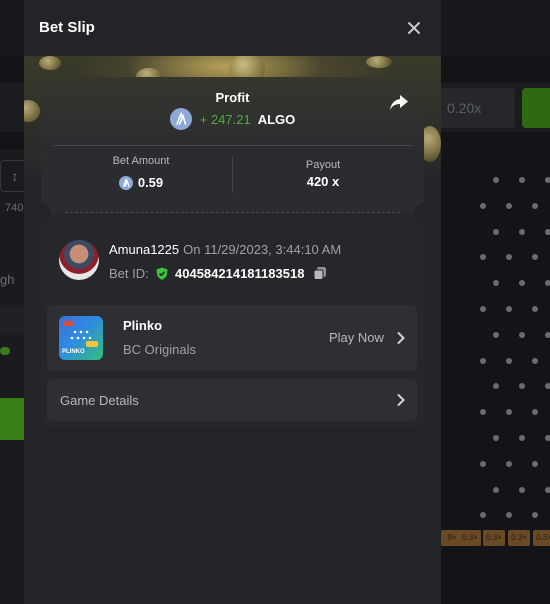 The image size is (550, 604). I want to click on ticket-notch-left, so click(41, 213).